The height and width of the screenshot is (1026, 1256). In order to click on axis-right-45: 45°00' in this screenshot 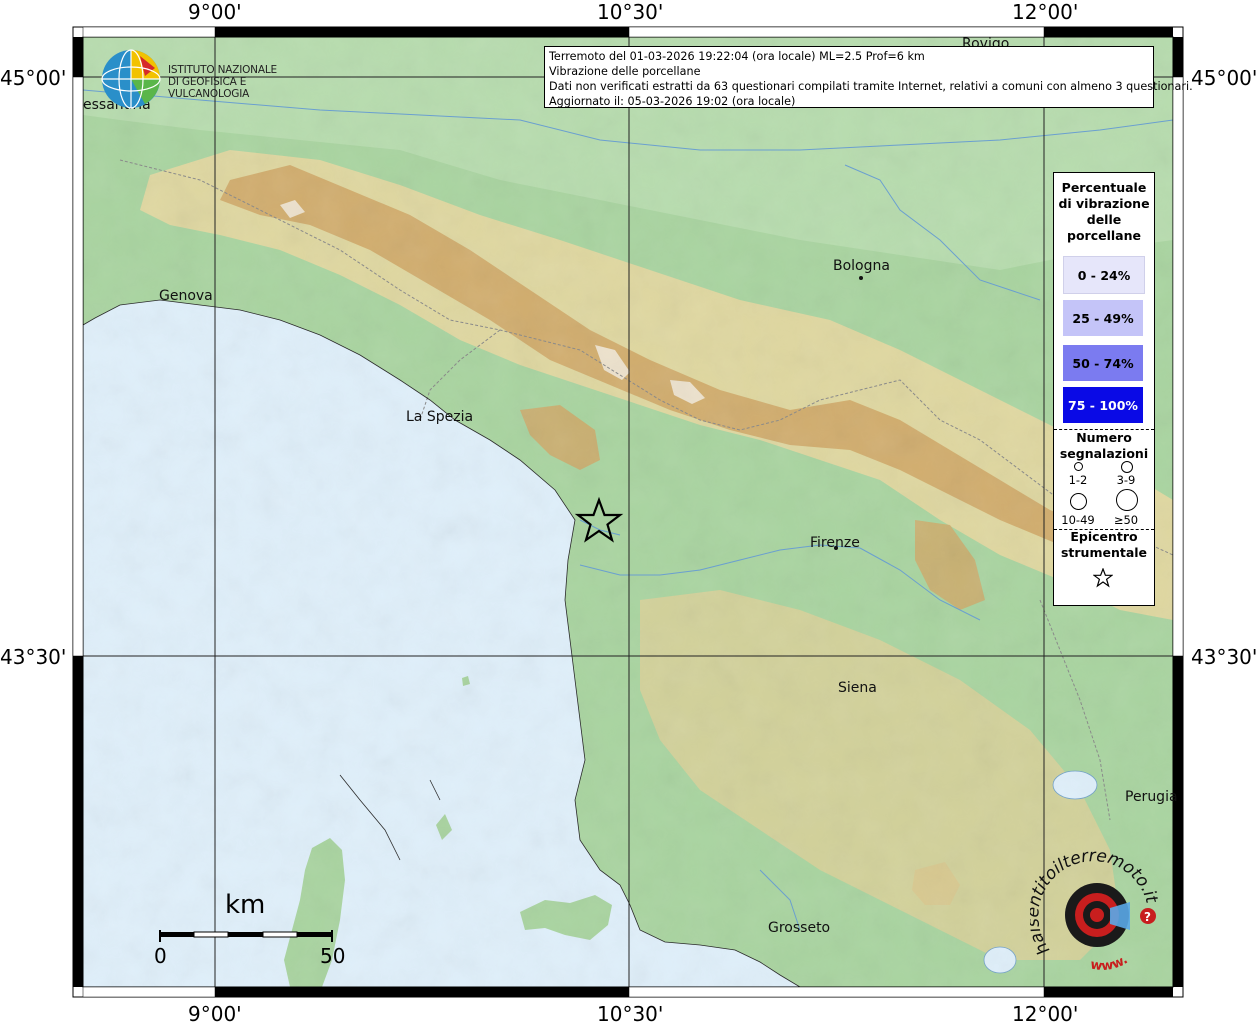, I will do `click(1223, 78)`.